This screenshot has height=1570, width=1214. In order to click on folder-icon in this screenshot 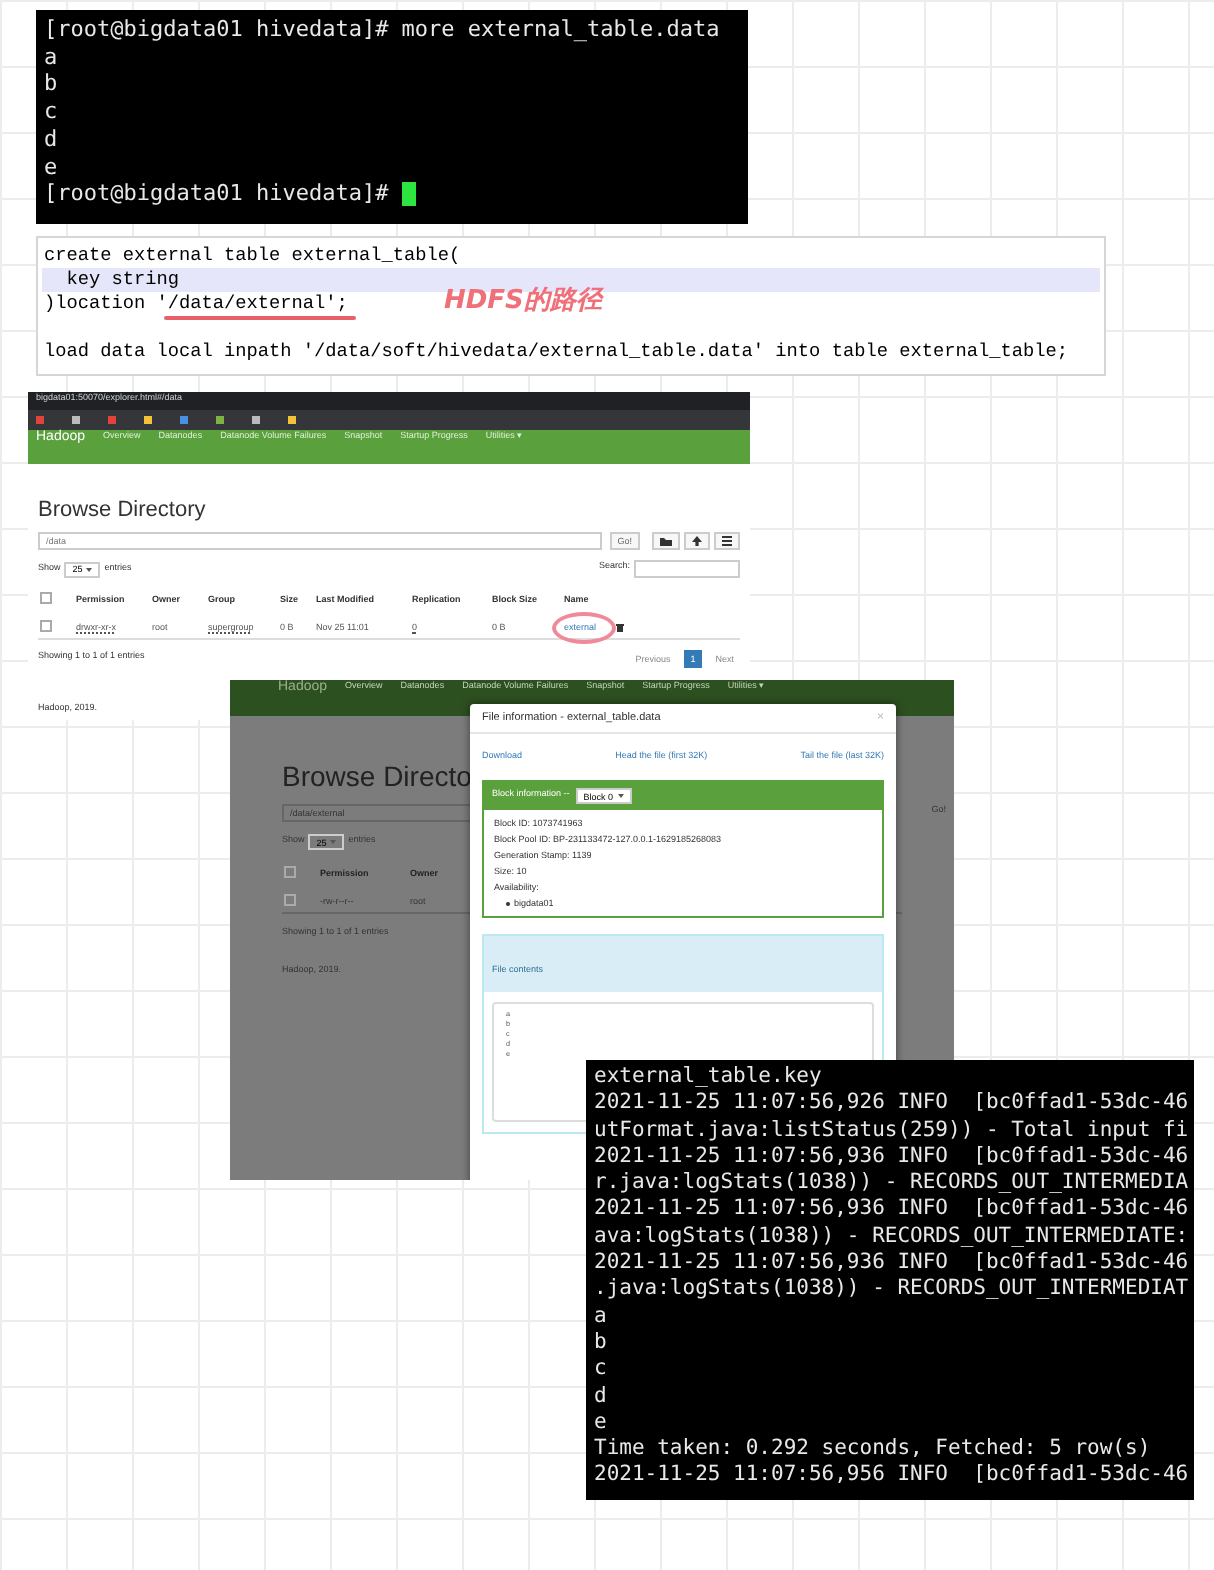, I will do `click(666, 541)`.